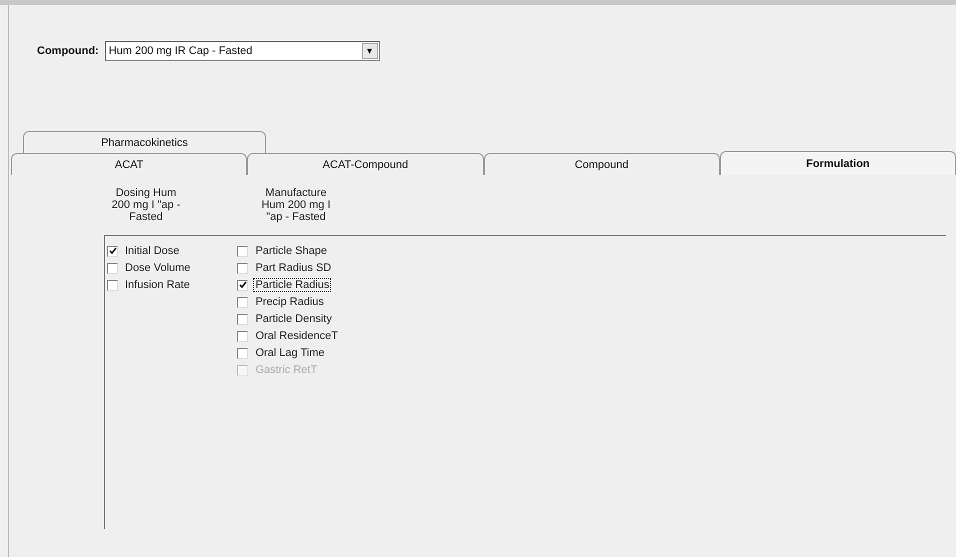 The image size is (956, 557). I want to click on checkbox-label: Part Radius SD, so click(293, 268).